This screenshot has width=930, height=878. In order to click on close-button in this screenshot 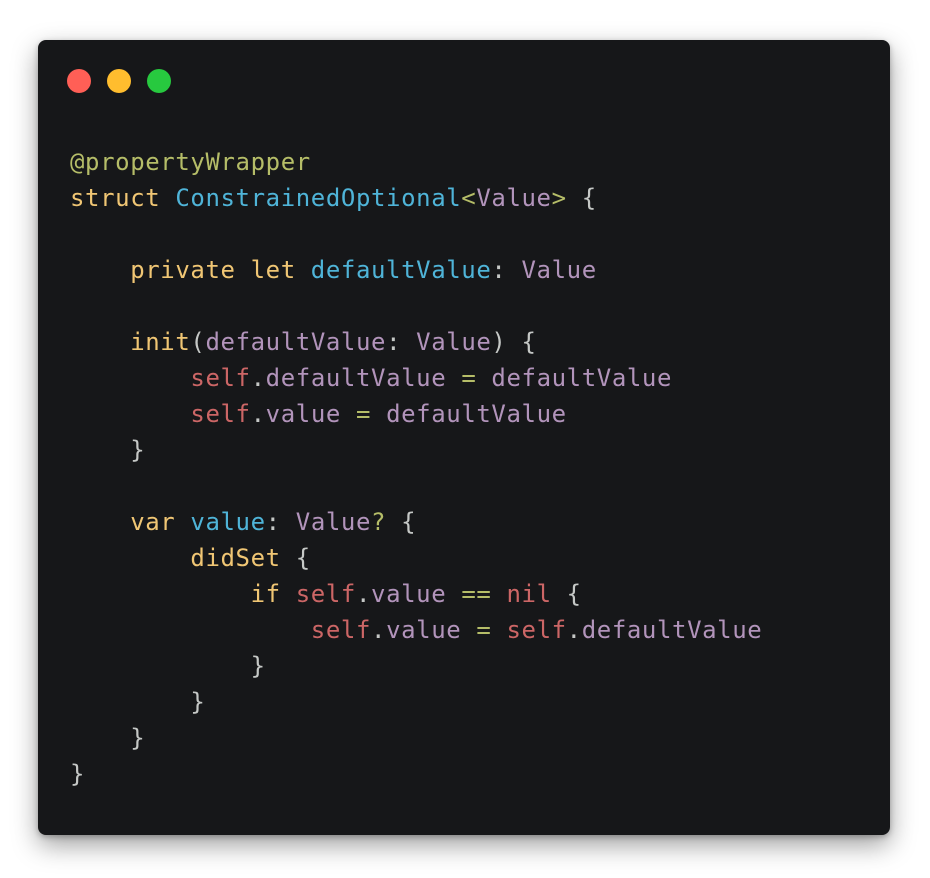, I will do `click(79, 81)`.